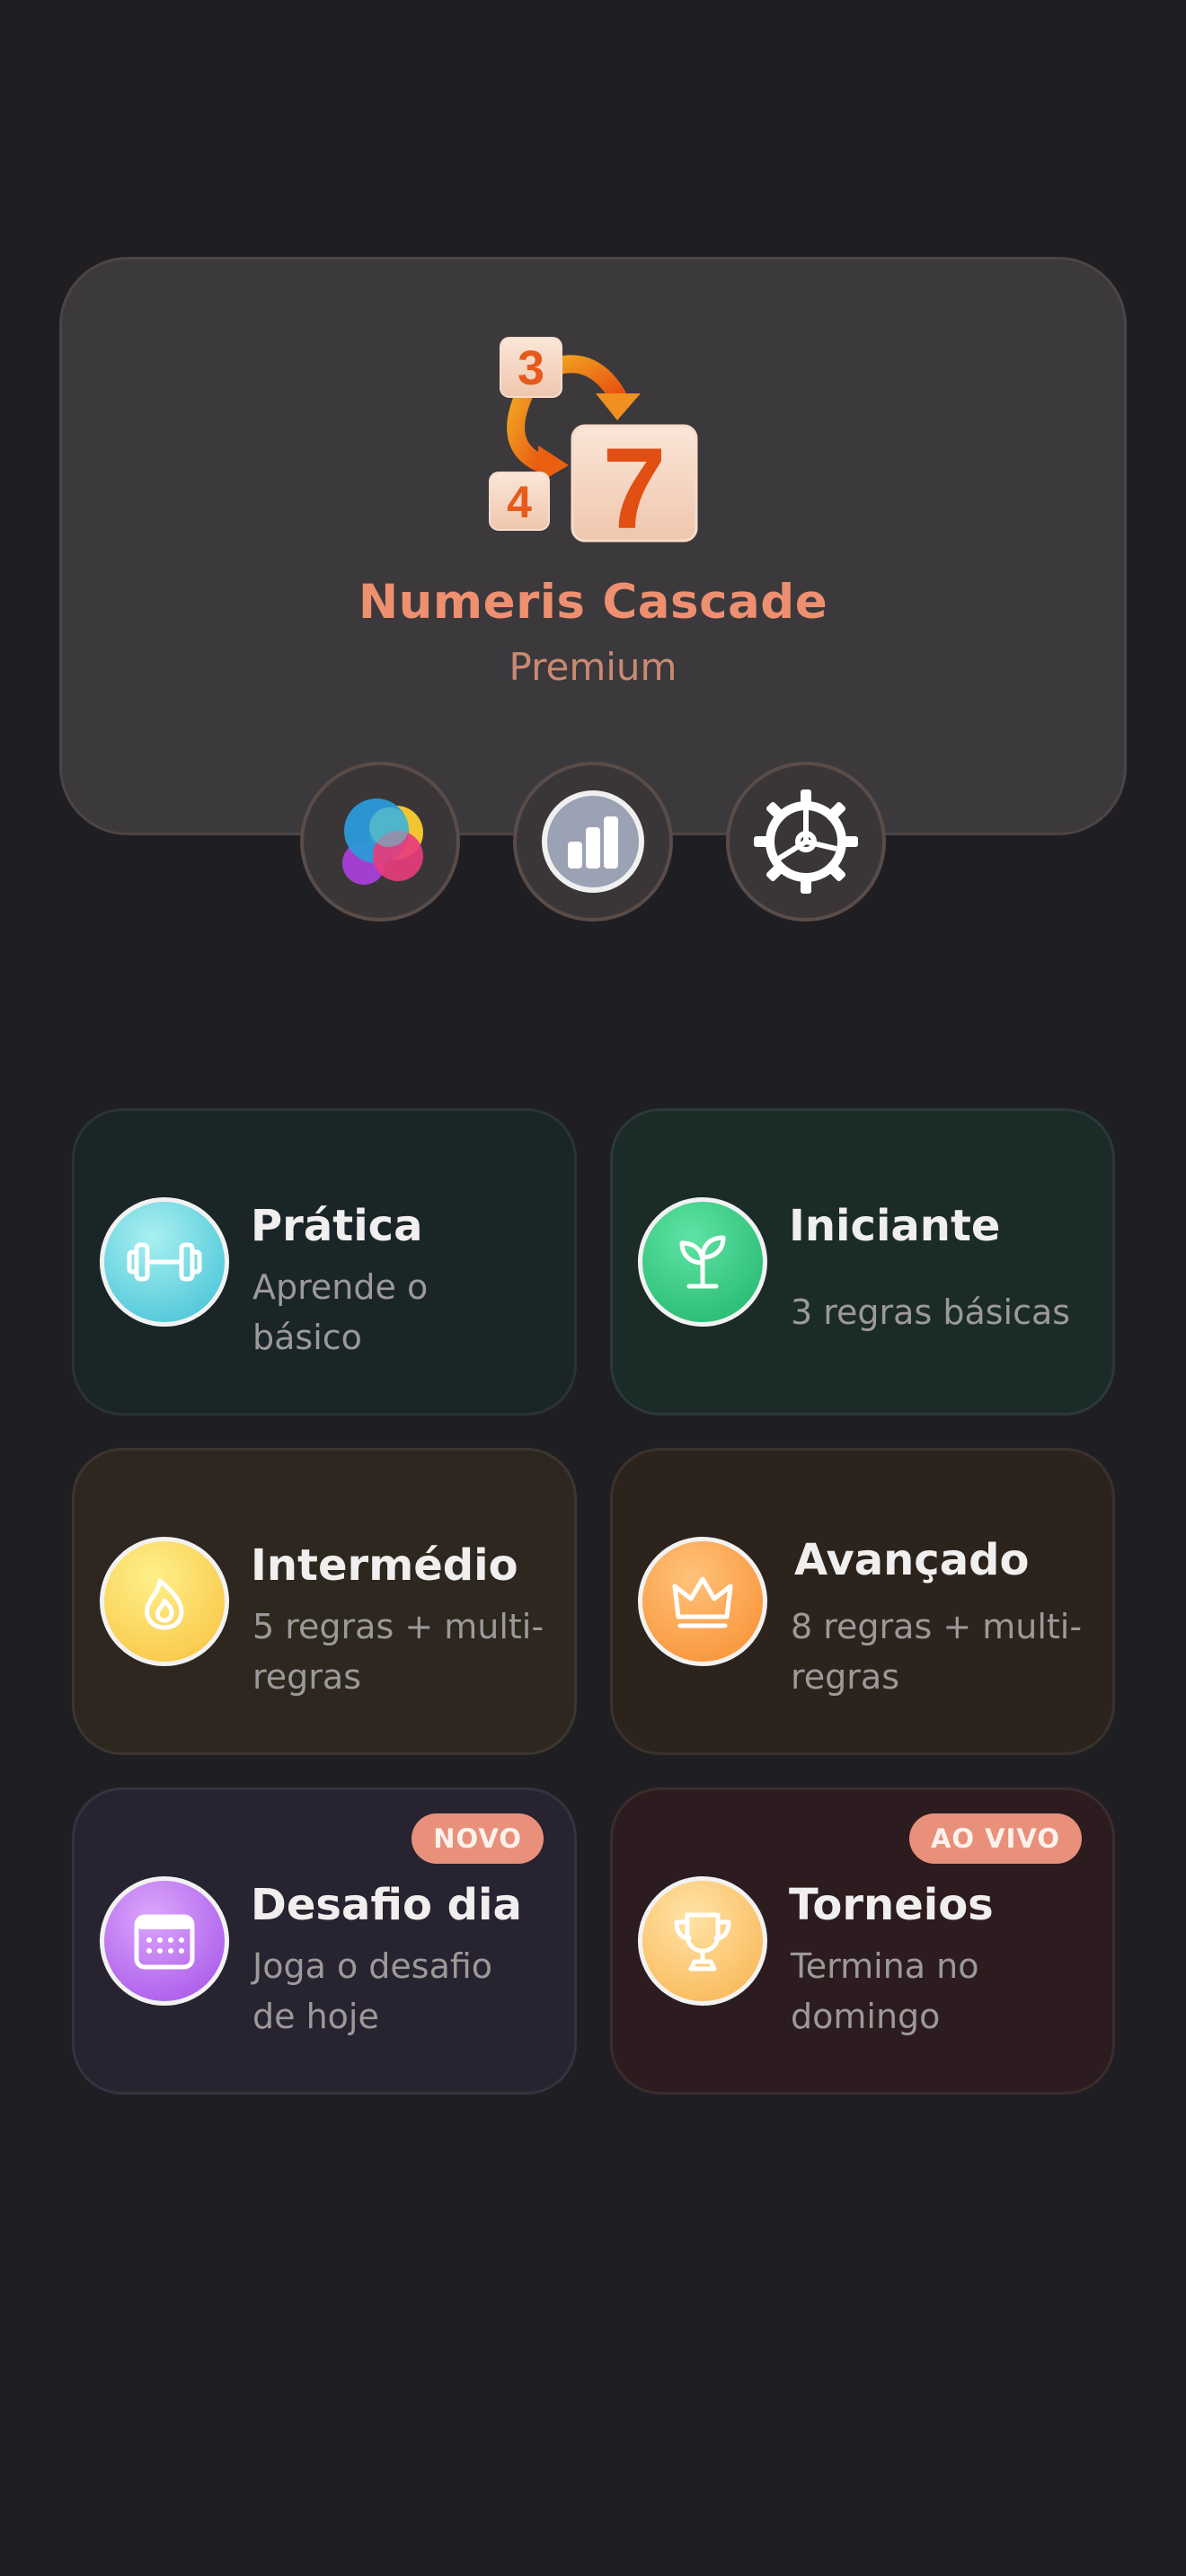 This screenshot has height=2576, width=1186. What do you see at coordinates (593, 445) in the screenshot?
I see `app-logo: 3 4 7` at bounding box center [593, 445].